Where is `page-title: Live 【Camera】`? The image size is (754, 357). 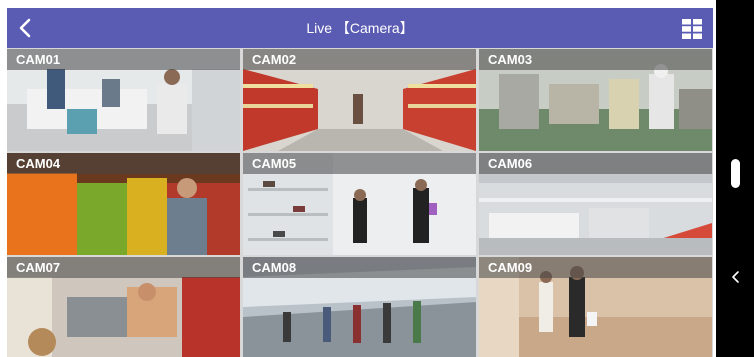
page-title: Live 【Camera】 is located at coordinates (360, 28).